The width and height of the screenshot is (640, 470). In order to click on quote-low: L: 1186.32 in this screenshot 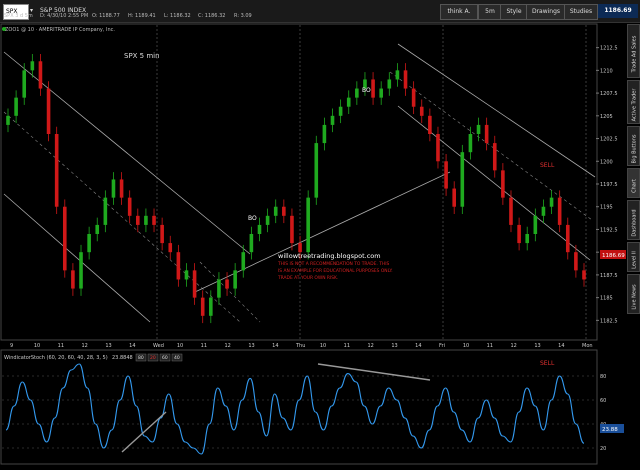, I will do `click(177, 16)`.